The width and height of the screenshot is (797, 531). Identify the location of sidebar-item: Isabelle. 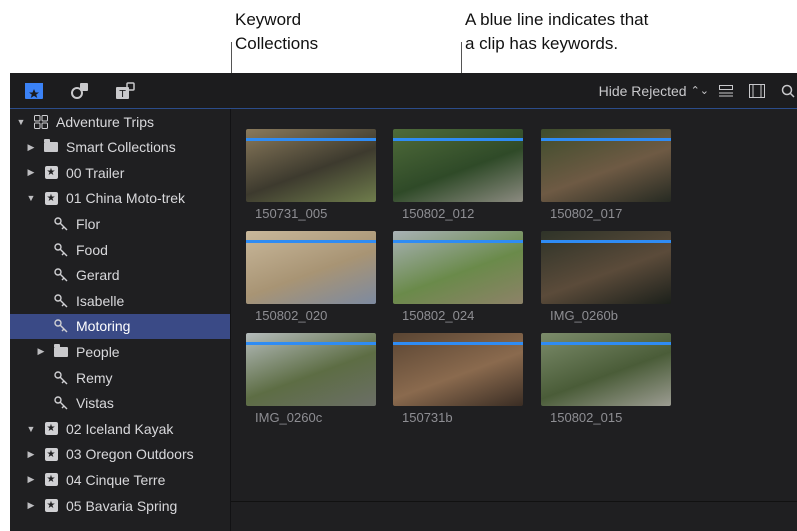
(120, 300).